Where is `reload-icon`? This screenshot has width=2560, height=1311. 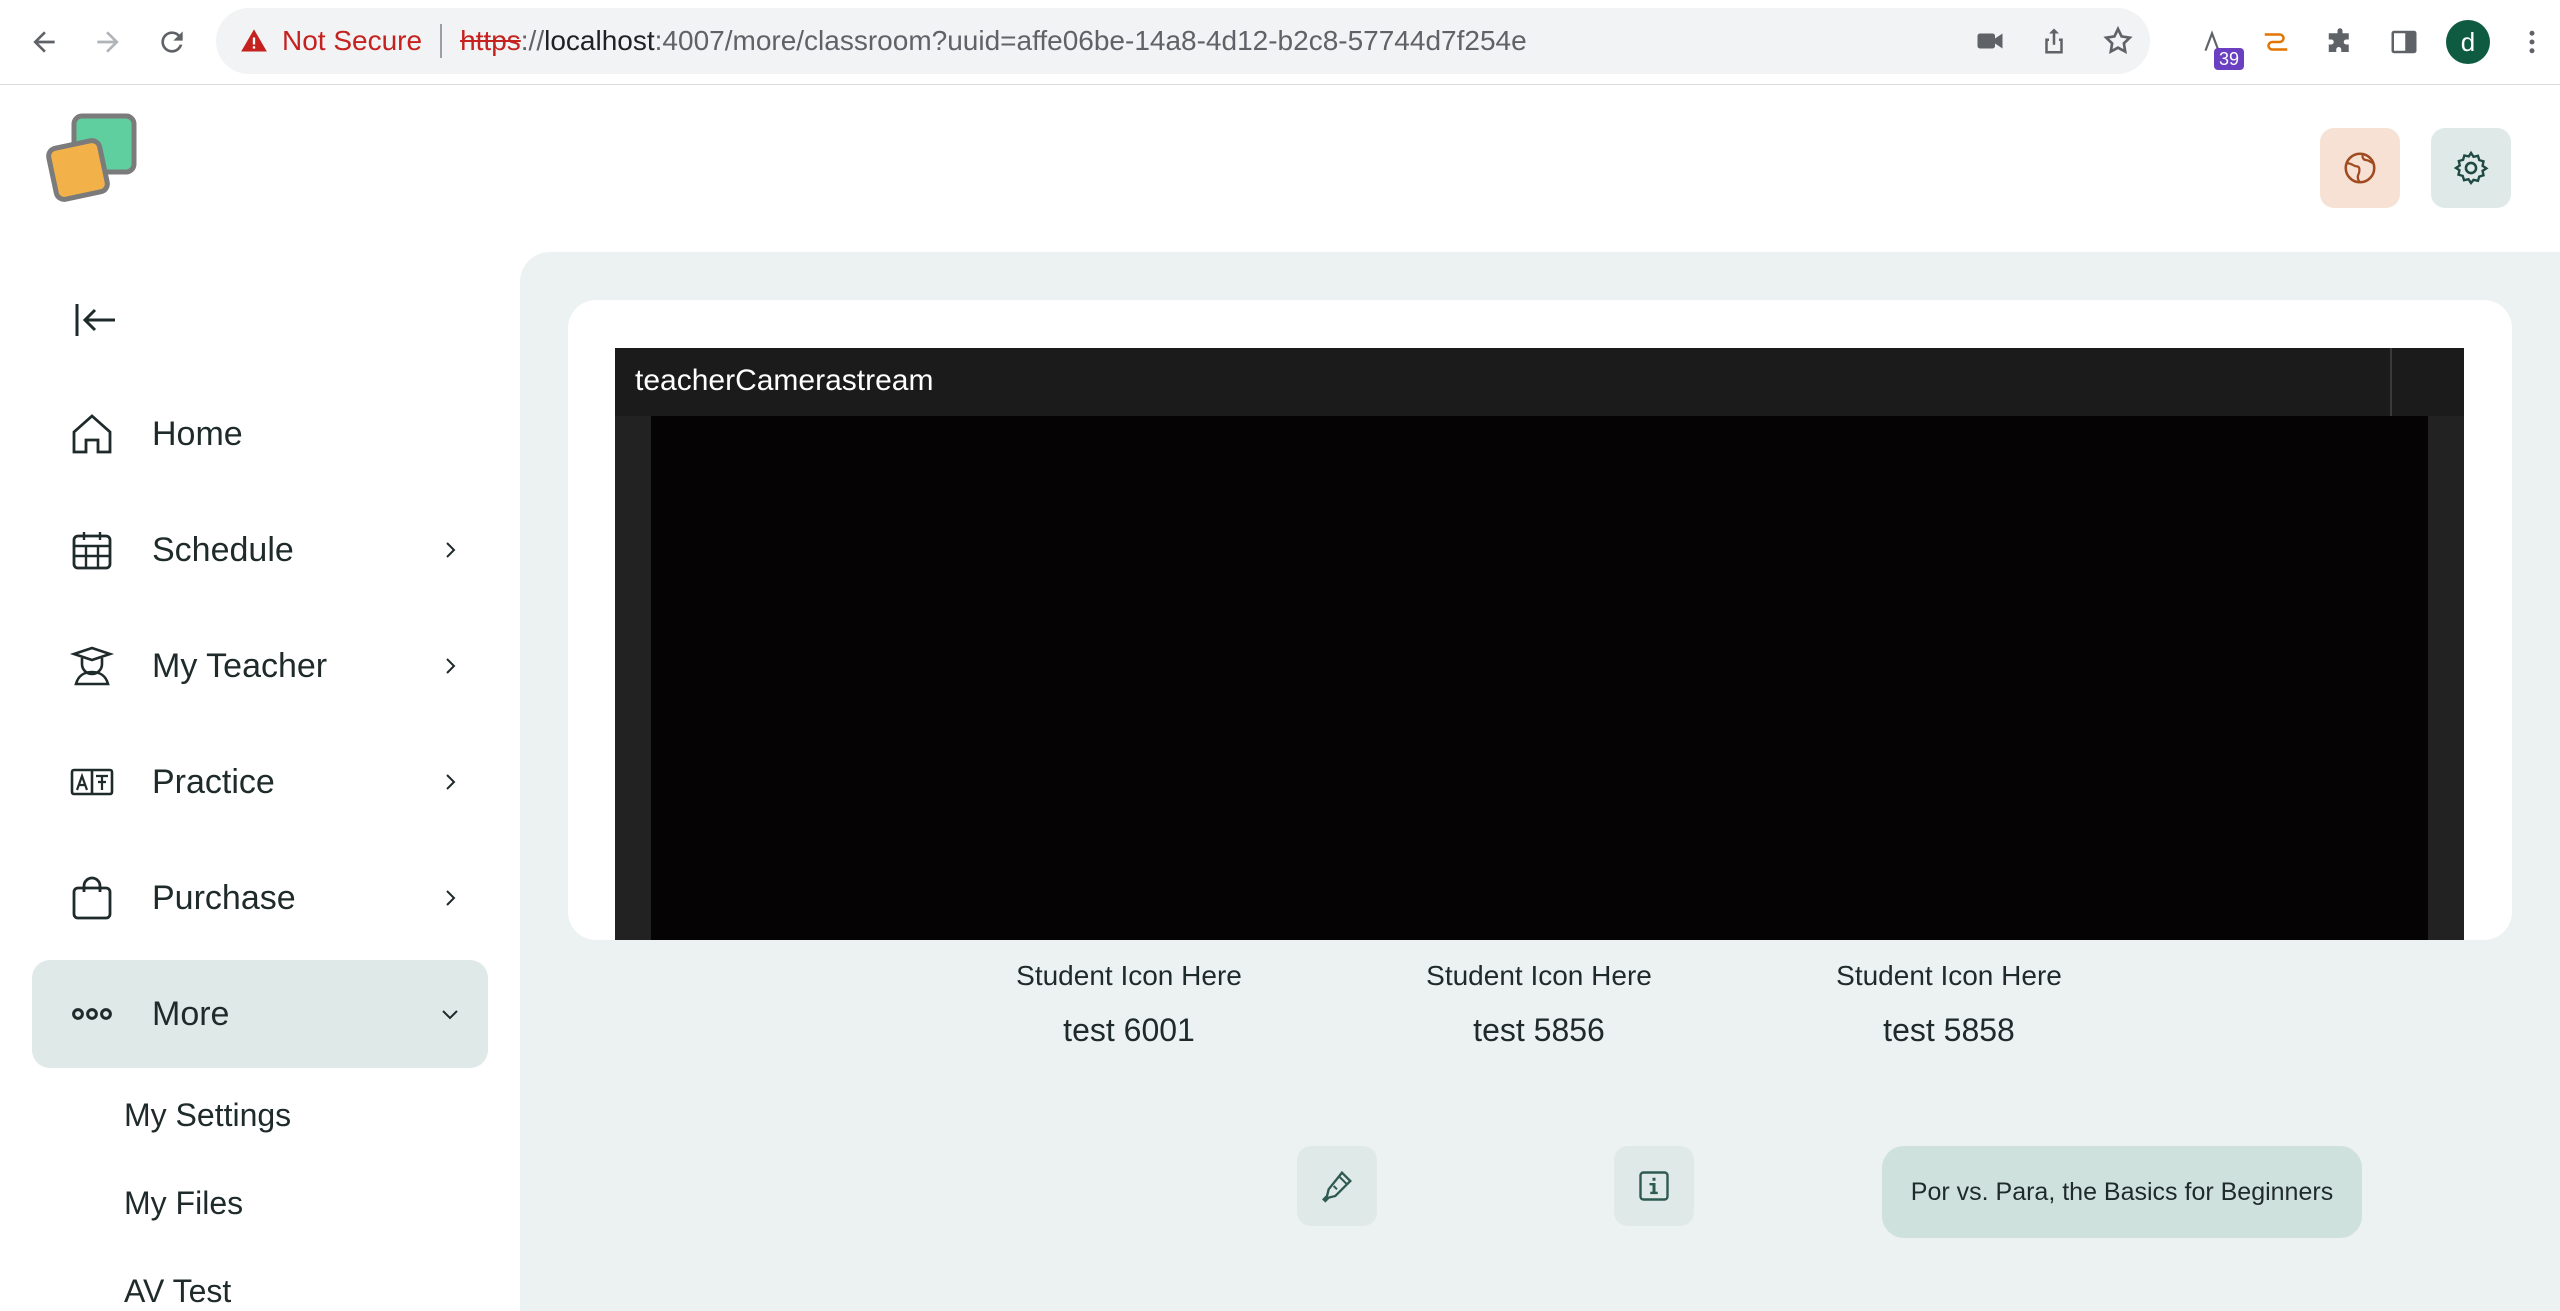 reload-icon is located at coordinates (172, 42).